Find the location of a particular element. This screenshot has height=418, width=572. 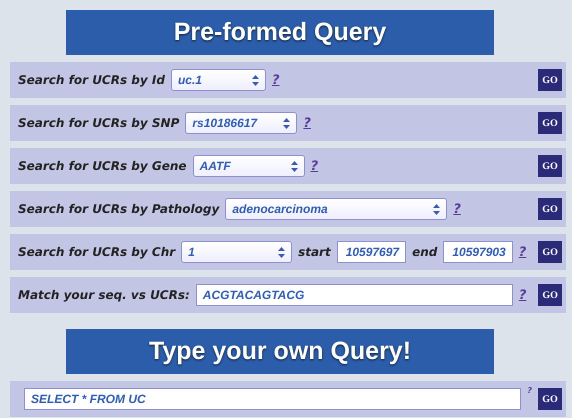

query-field: SELECT * FROM UC is located at coordinates (273, 399).